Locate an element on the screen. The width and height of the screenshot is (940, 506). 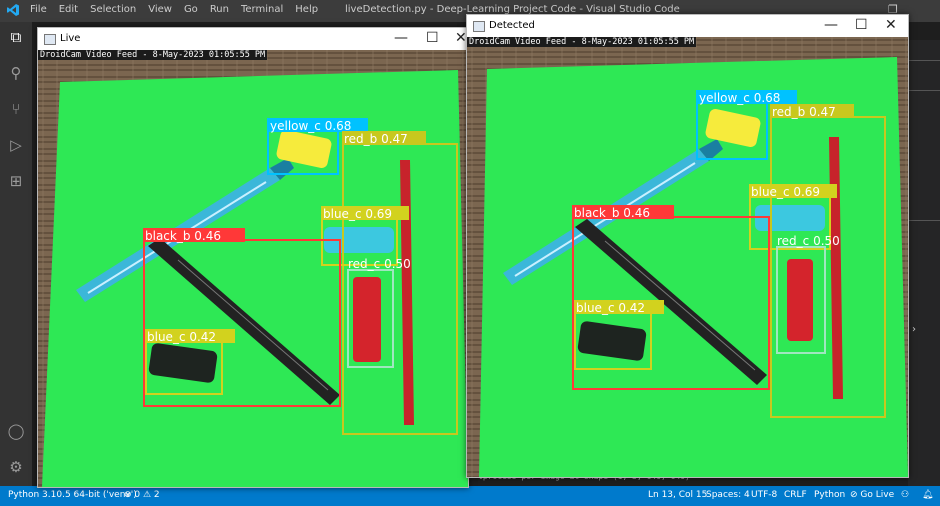
detected-window-titlebar: Detected — ☐ ✕ is located at coordinates (687, 26).